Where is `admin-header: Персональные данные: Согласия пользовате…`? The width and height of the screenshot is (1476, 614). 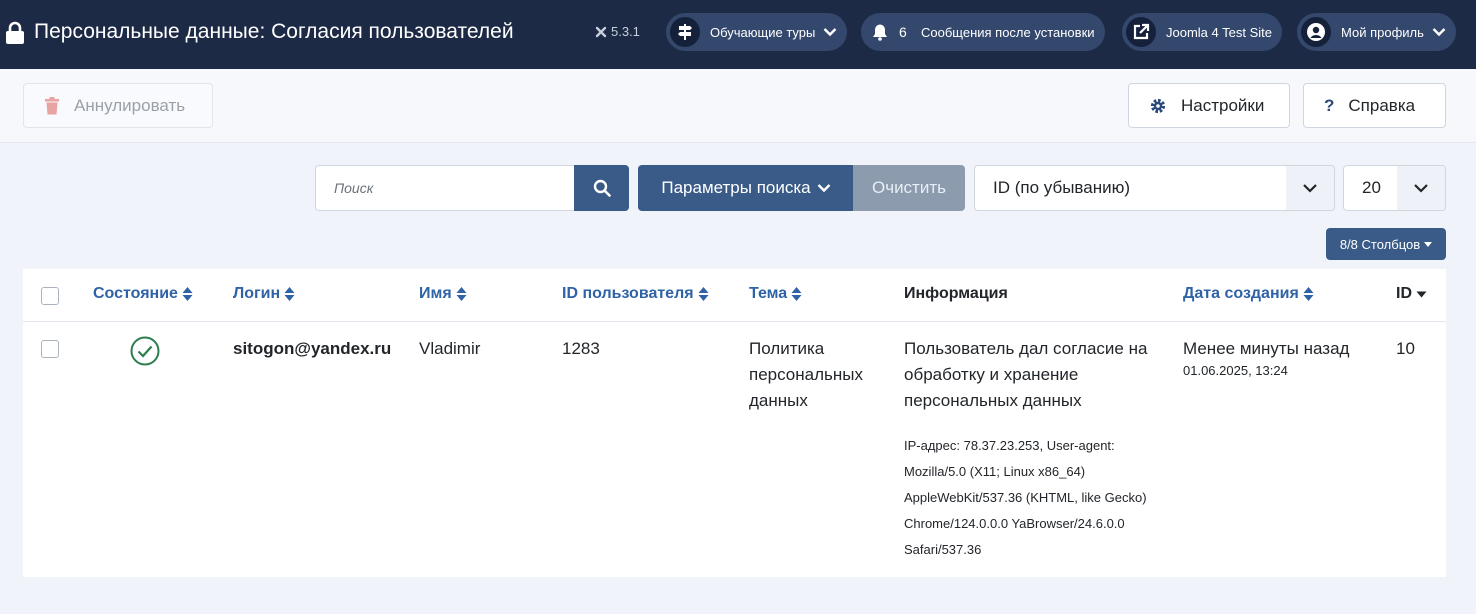 admin-header: Персональные данные: Согласия пользовате… is located at coordinates (738, 34).